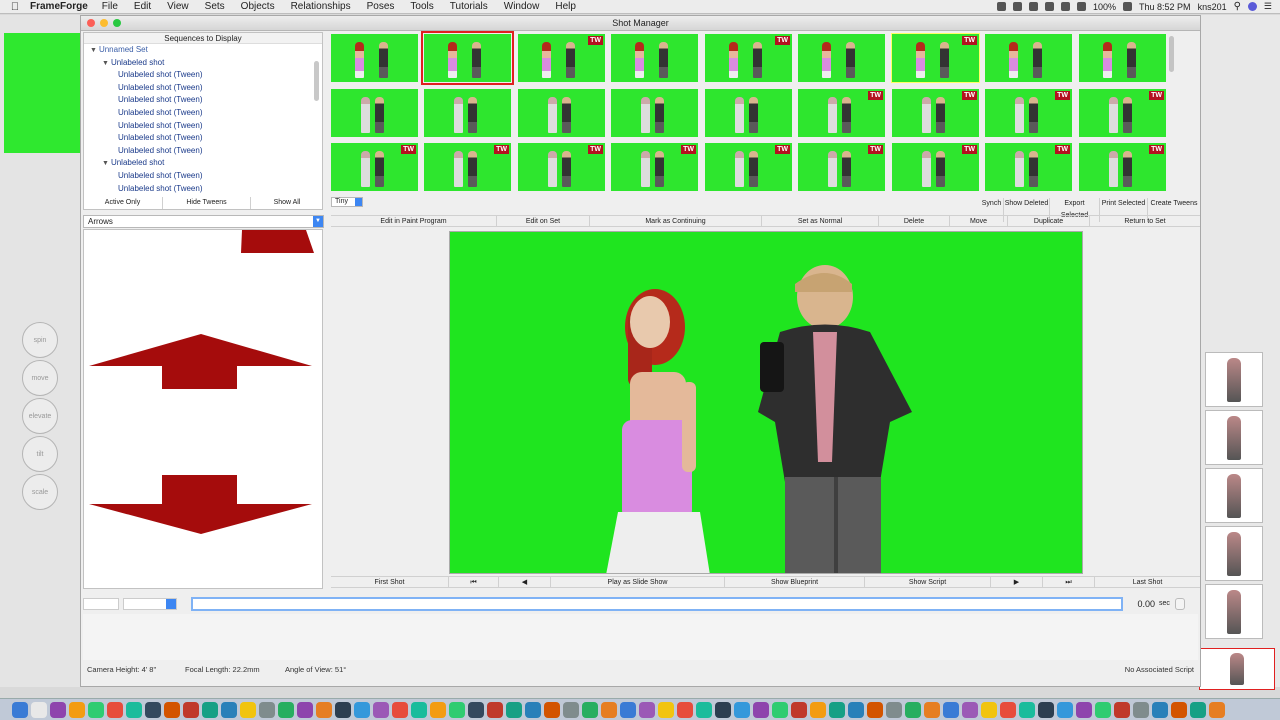  What do you see at coordinates (565, 6) in the screenshot?
I see `menu-help: Help` at bounding box center [565, 6].